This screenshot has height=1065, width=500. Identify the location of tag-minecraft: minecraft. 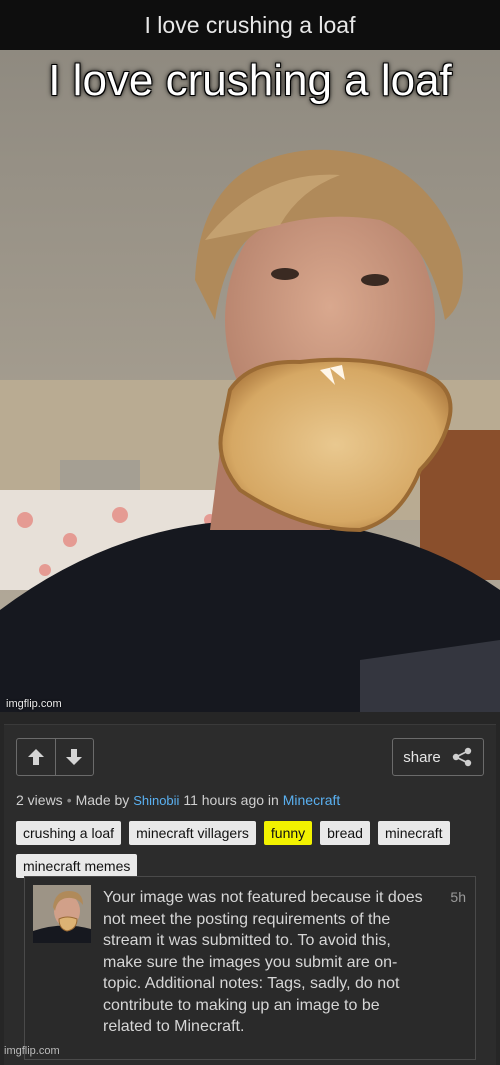
(413, 833).